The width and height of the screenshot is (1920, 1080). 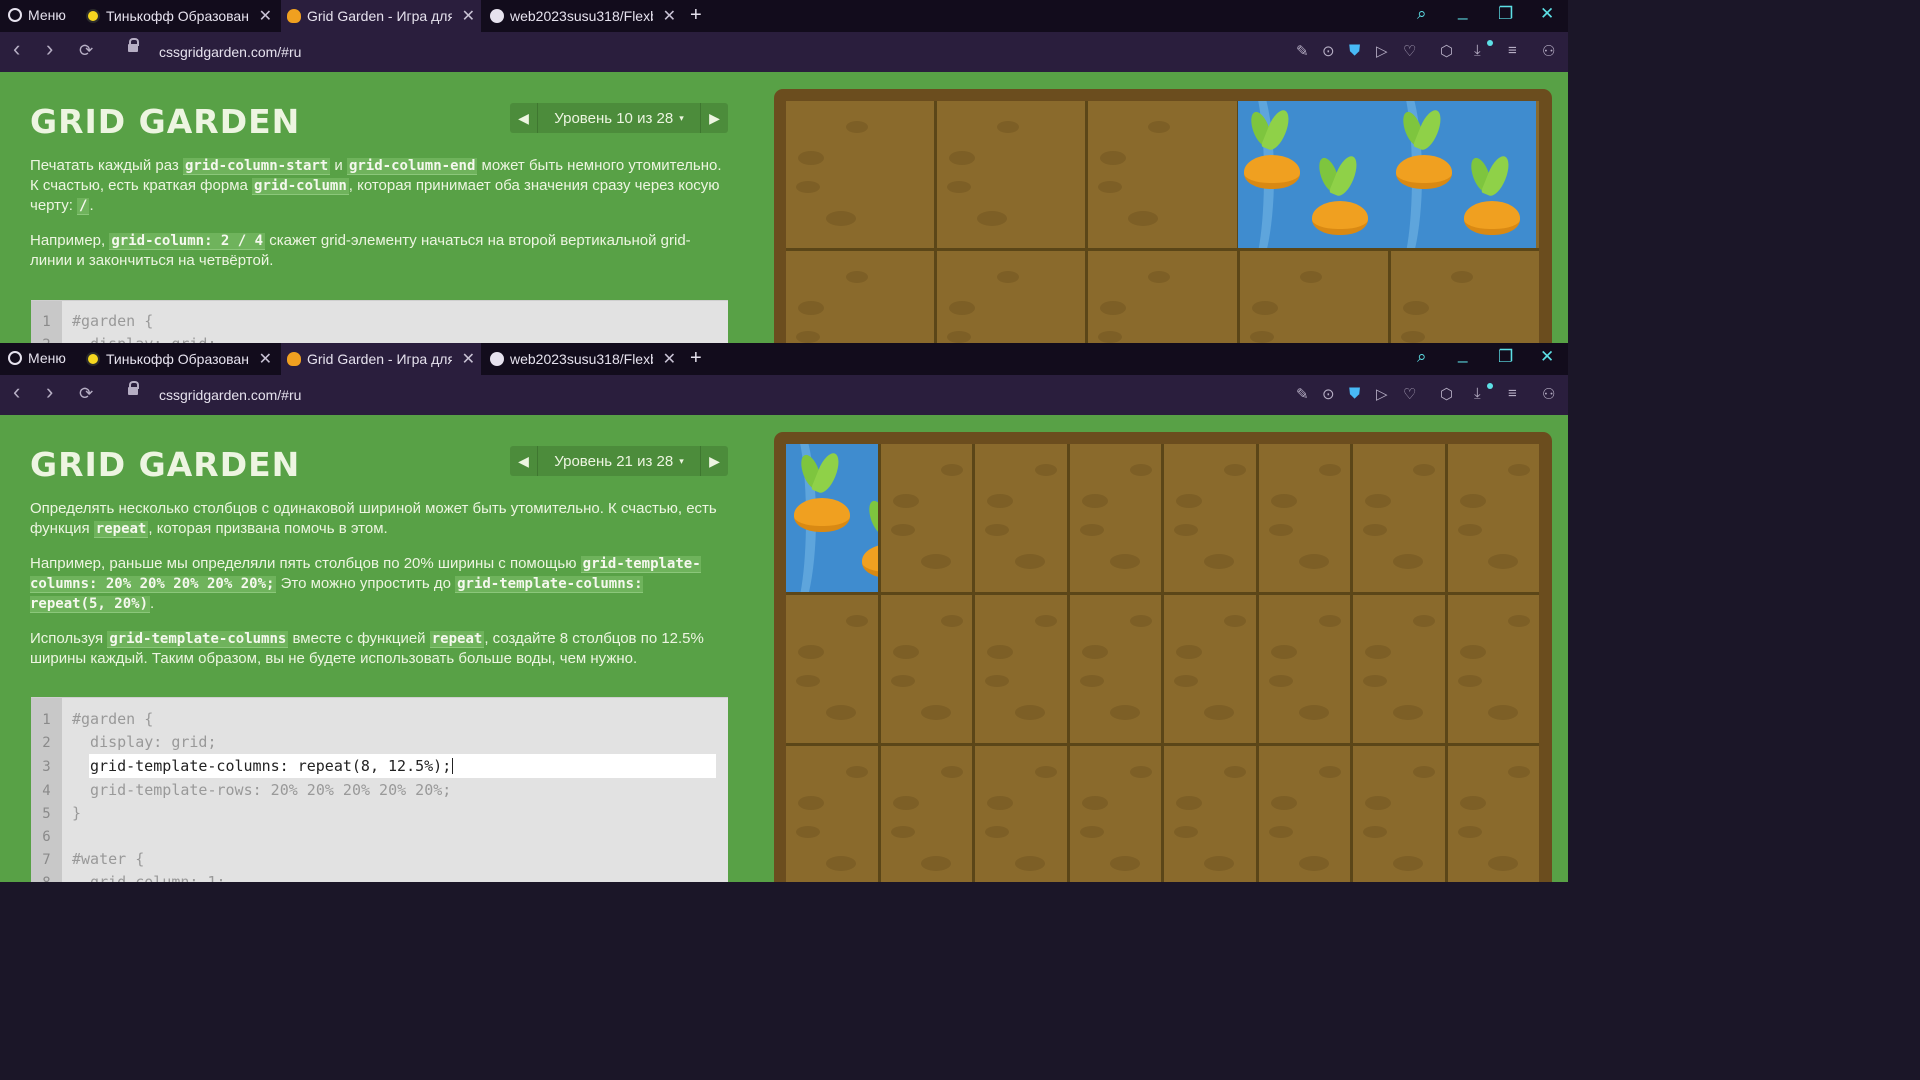 I want to click on css-input-field: grid-template-columns: repeat(8, 12.5%);, so click(x=402, y=766).